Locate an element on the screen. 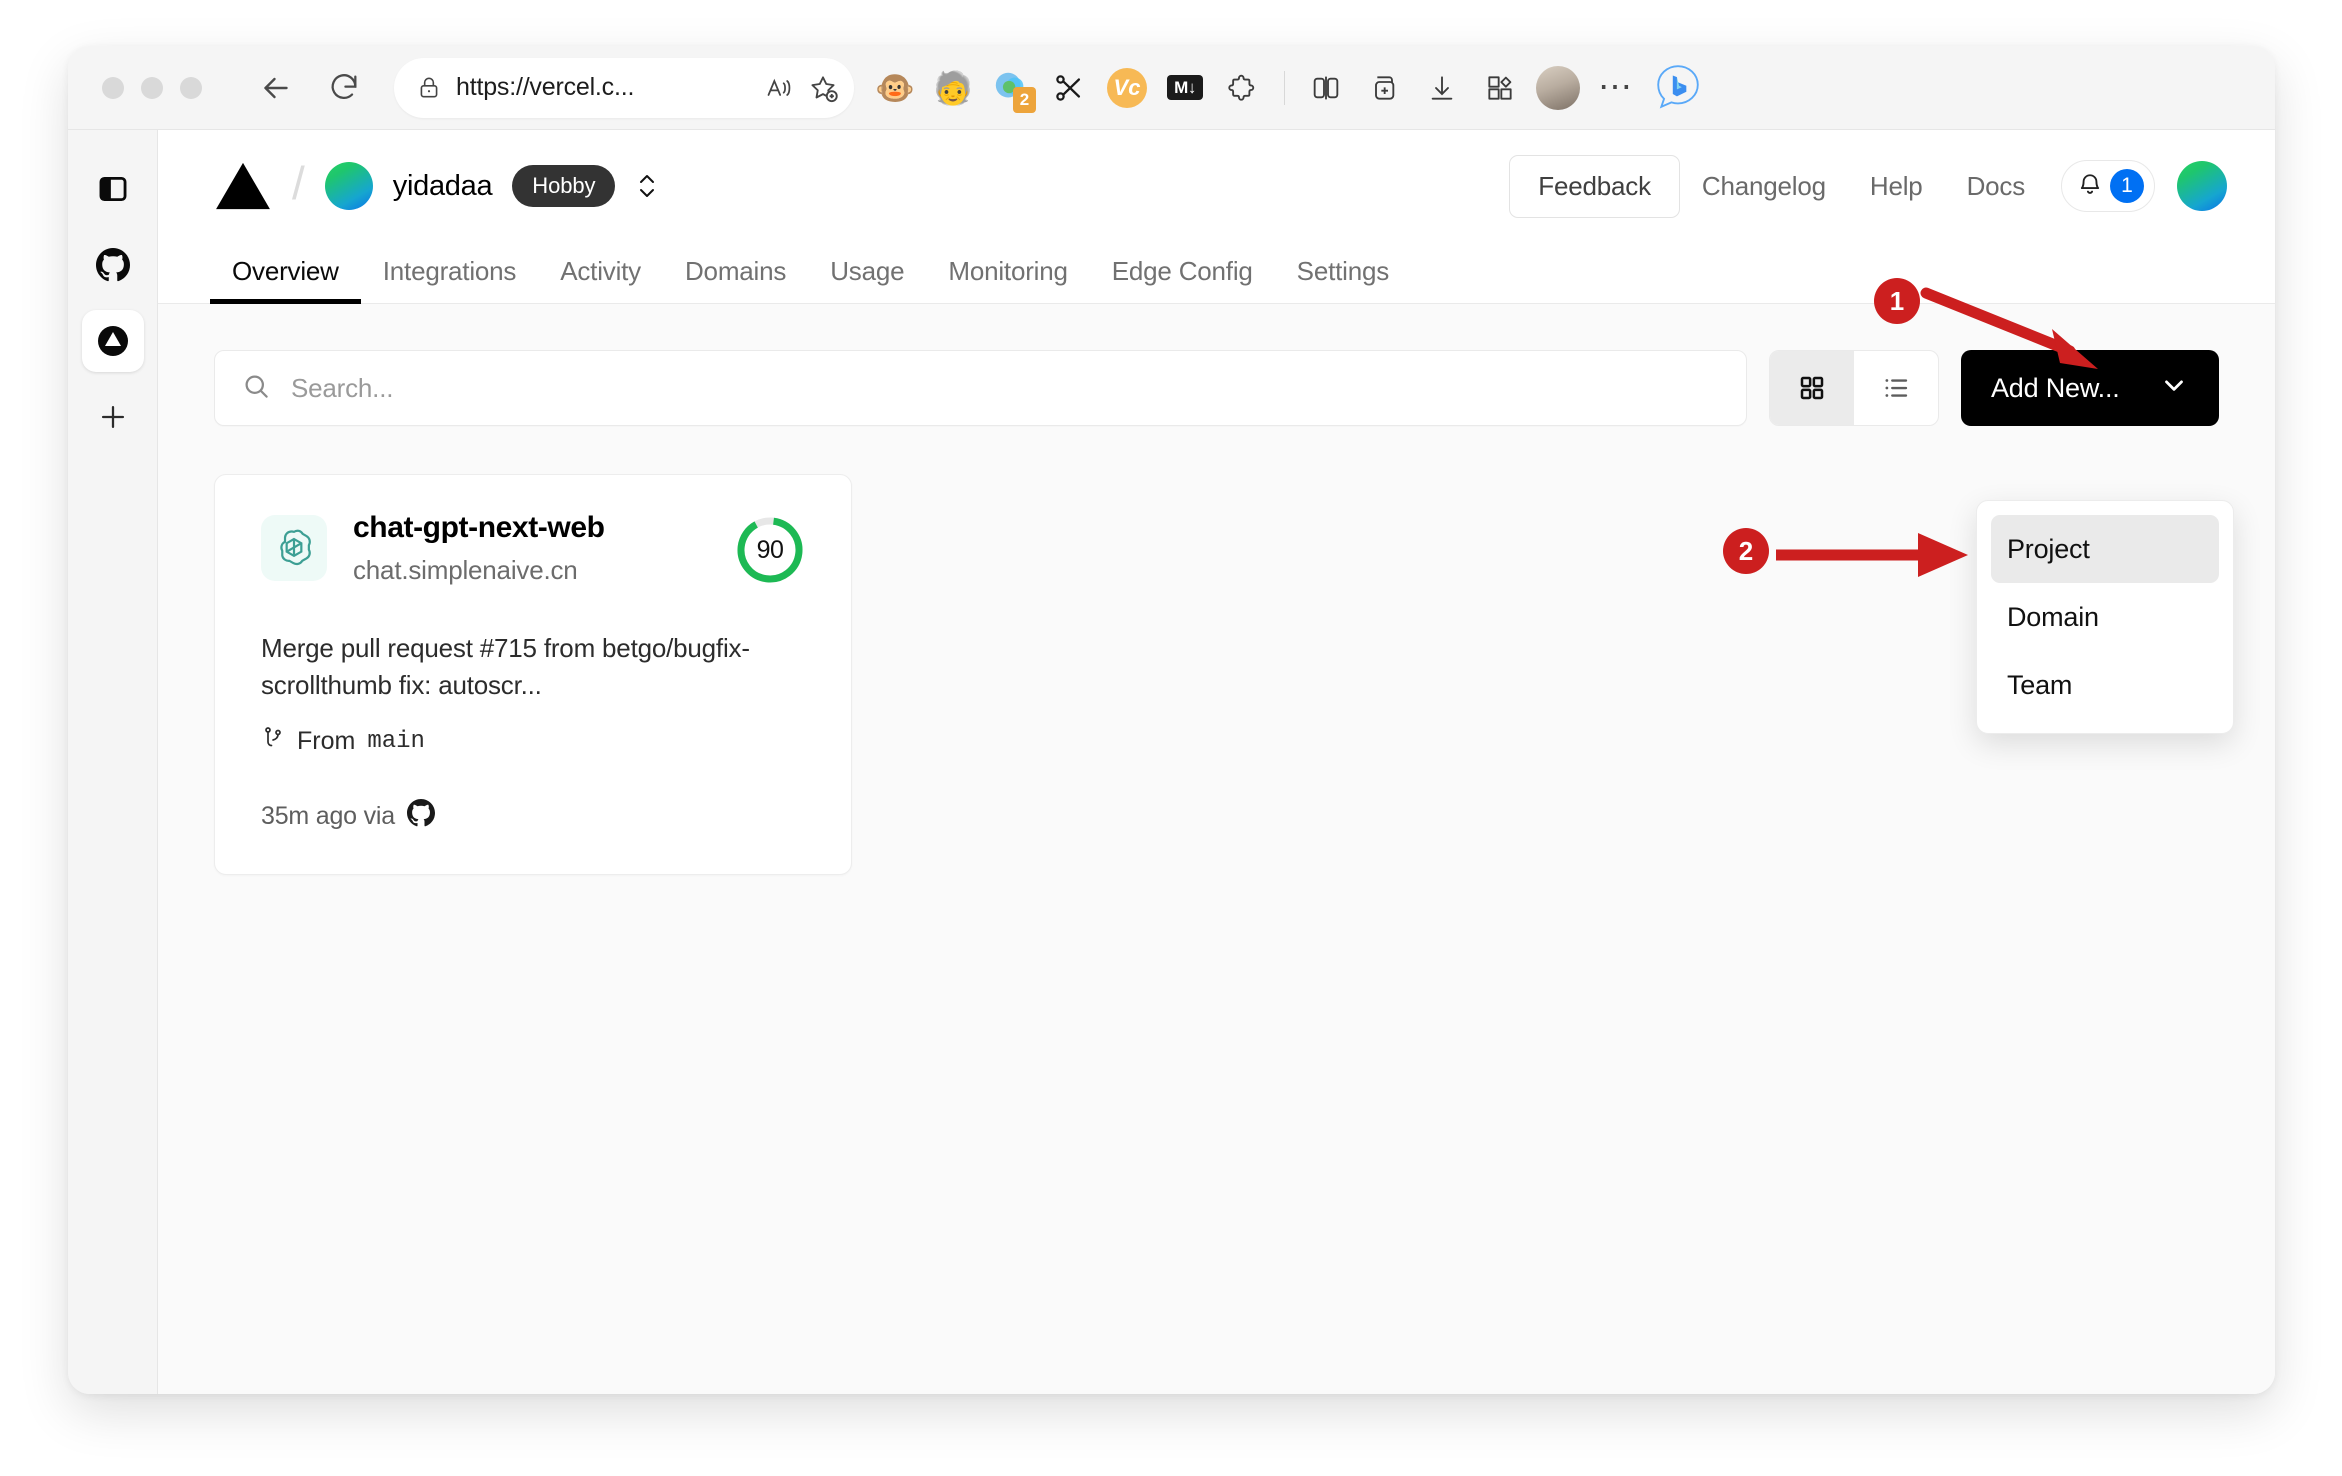 The height and width of the screenshot is (1476, 2342). close-window-button is located at coordinates (113, 87).